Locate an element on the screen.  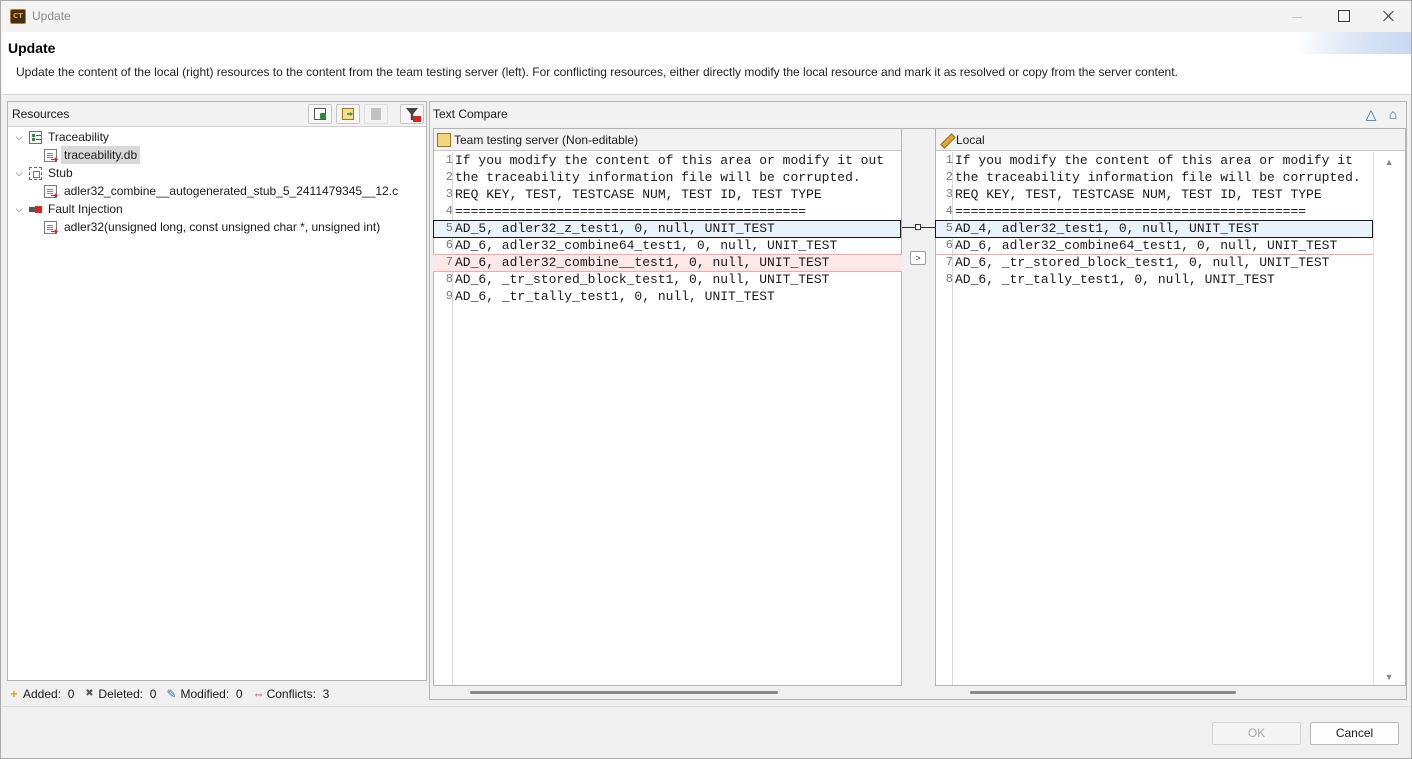
resources-title: Resources is located at coordinates (41, 114).